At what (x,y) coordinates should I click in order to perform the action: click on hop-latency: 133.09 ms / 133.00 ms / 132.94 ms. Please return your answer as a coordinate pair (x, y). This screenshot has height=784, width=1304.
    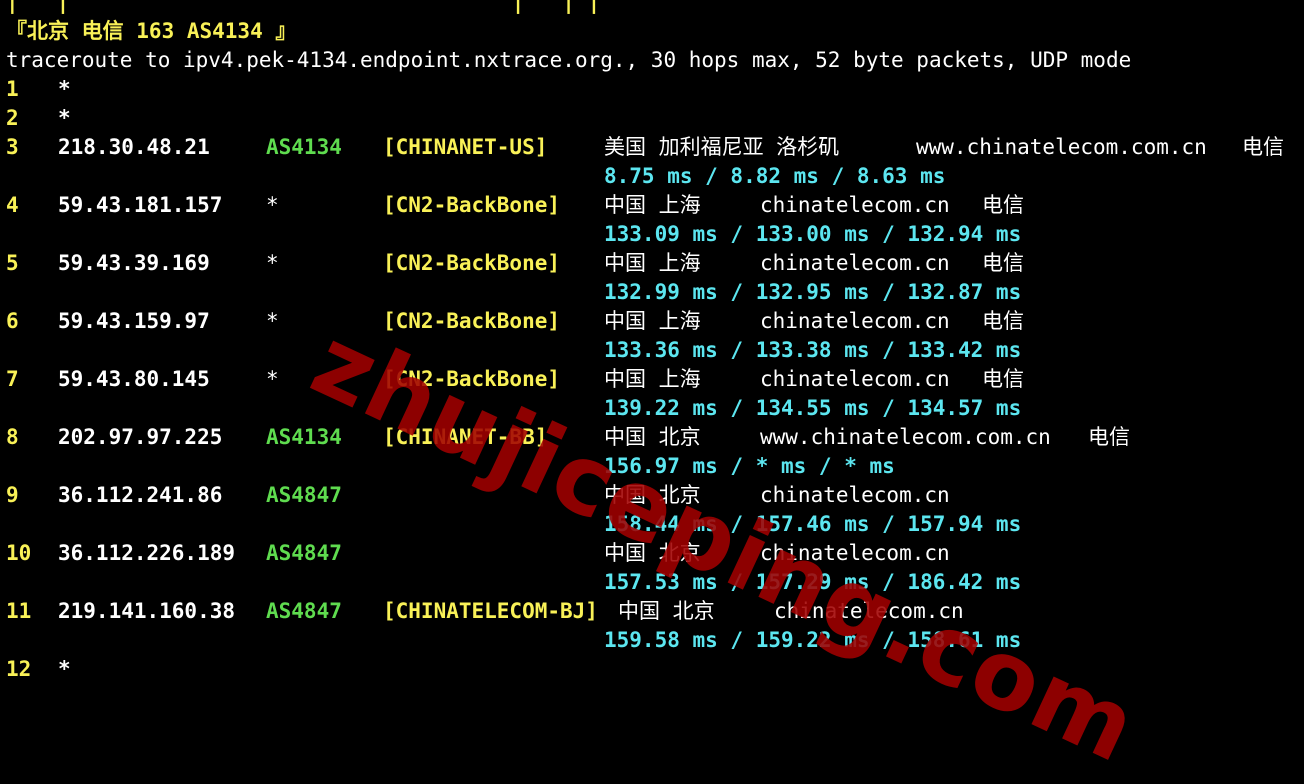
    Looking at the image, I should click on (813, 234).